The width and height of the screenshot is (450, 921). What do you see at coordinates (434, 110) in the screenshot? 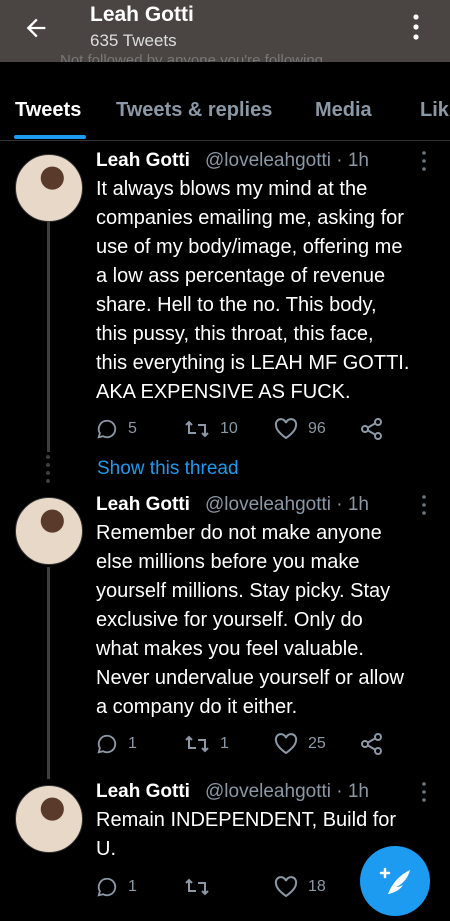
I see `tab-likes: Lik` at bounding box center [434, 110].